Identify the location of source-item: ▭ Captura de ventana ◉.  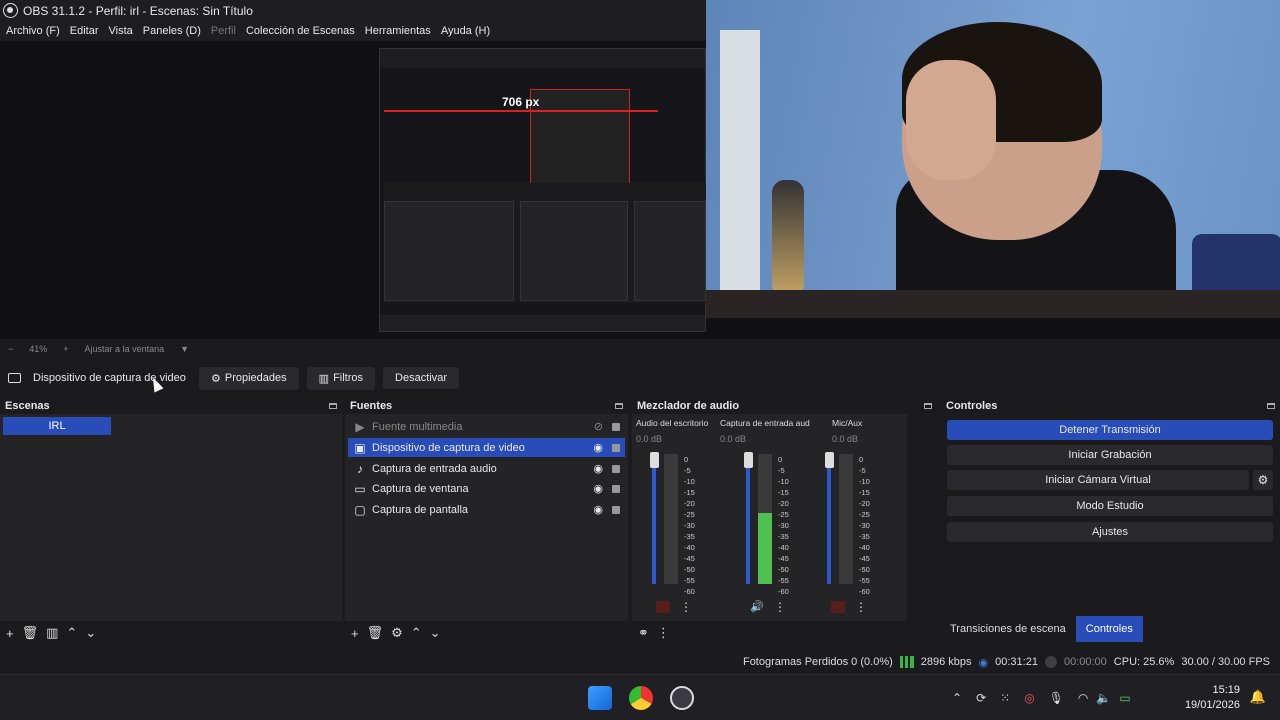
(486, 488).